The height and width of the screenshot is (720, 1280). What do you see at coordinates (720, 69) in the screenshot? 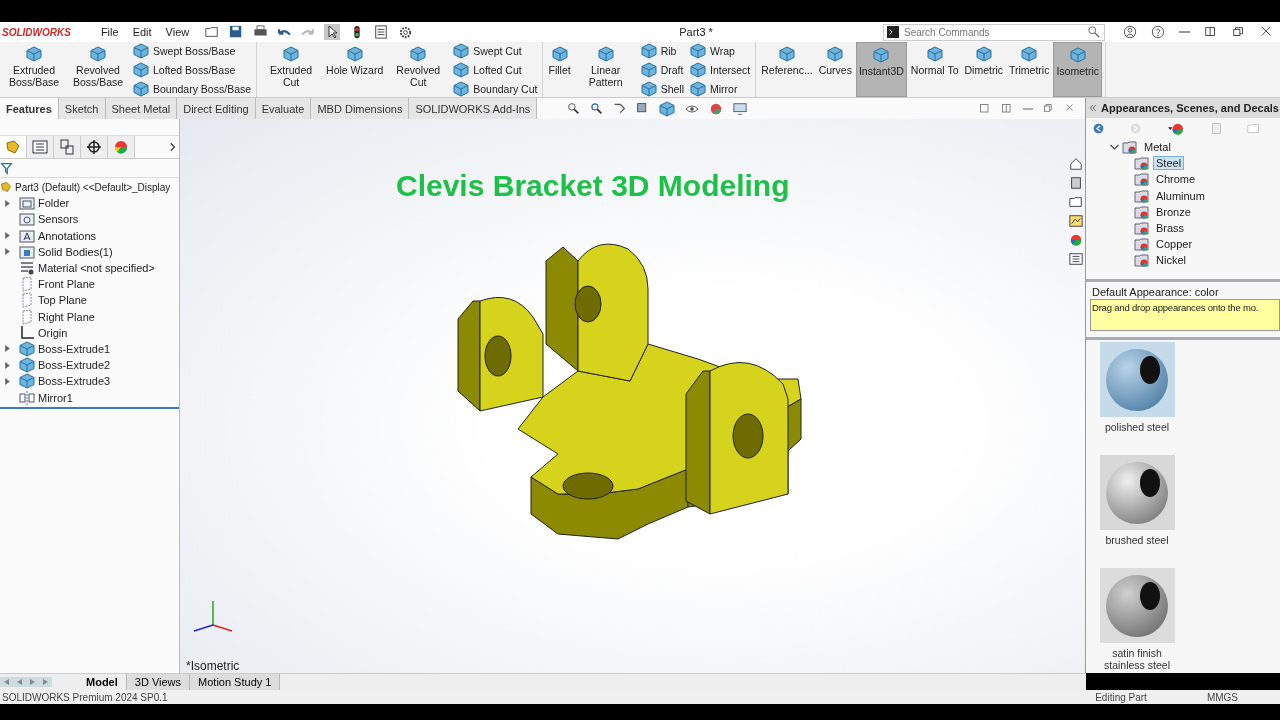
I see `ribbon-button: Intersect` at bounding box center [720, 69].